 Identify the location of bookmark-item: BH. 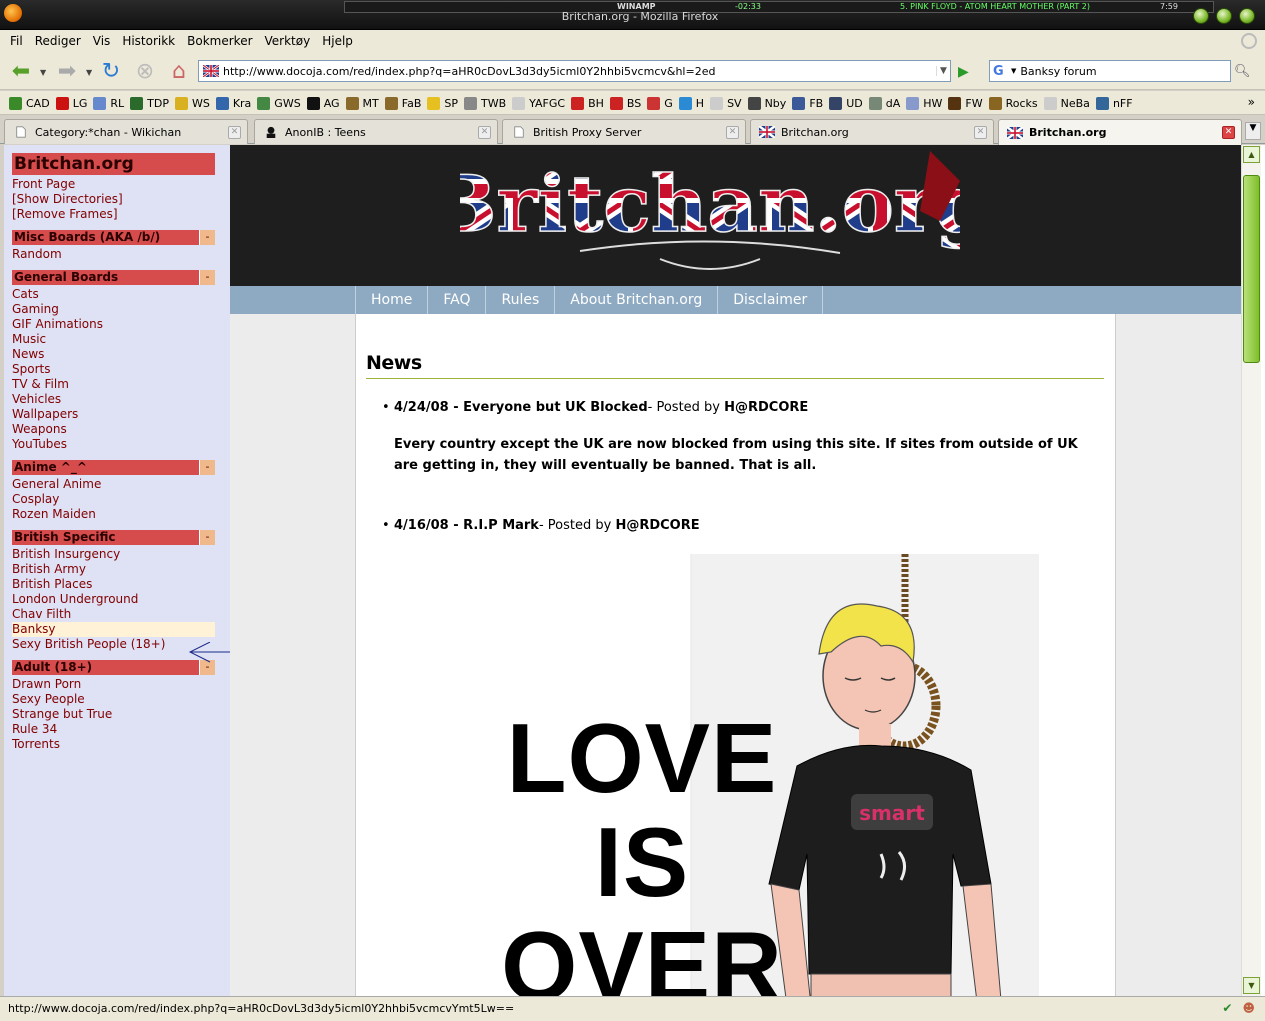
(587, 102).